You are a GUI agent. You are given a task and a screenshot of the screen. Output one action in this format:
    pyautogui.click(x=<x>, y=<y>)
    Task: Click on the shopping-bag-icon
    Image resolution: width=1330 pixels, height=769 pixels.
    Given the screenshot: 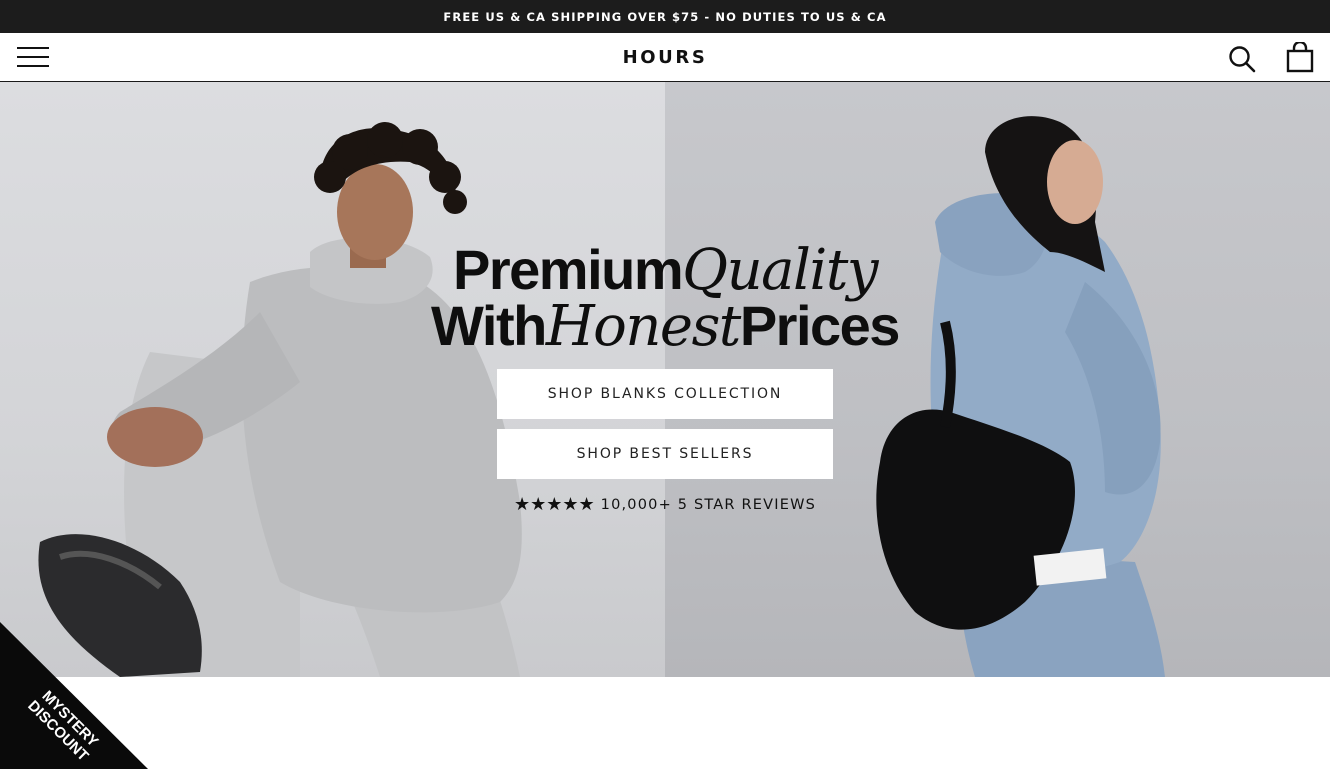 What is the action you would take?
    pyautogui.click(x=1300, y=56)
    